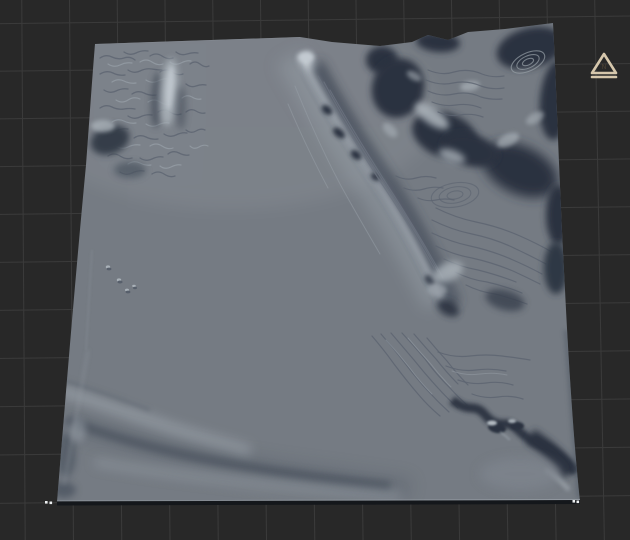  I want to click on north-indicator-icon: N, so click(604, 65).